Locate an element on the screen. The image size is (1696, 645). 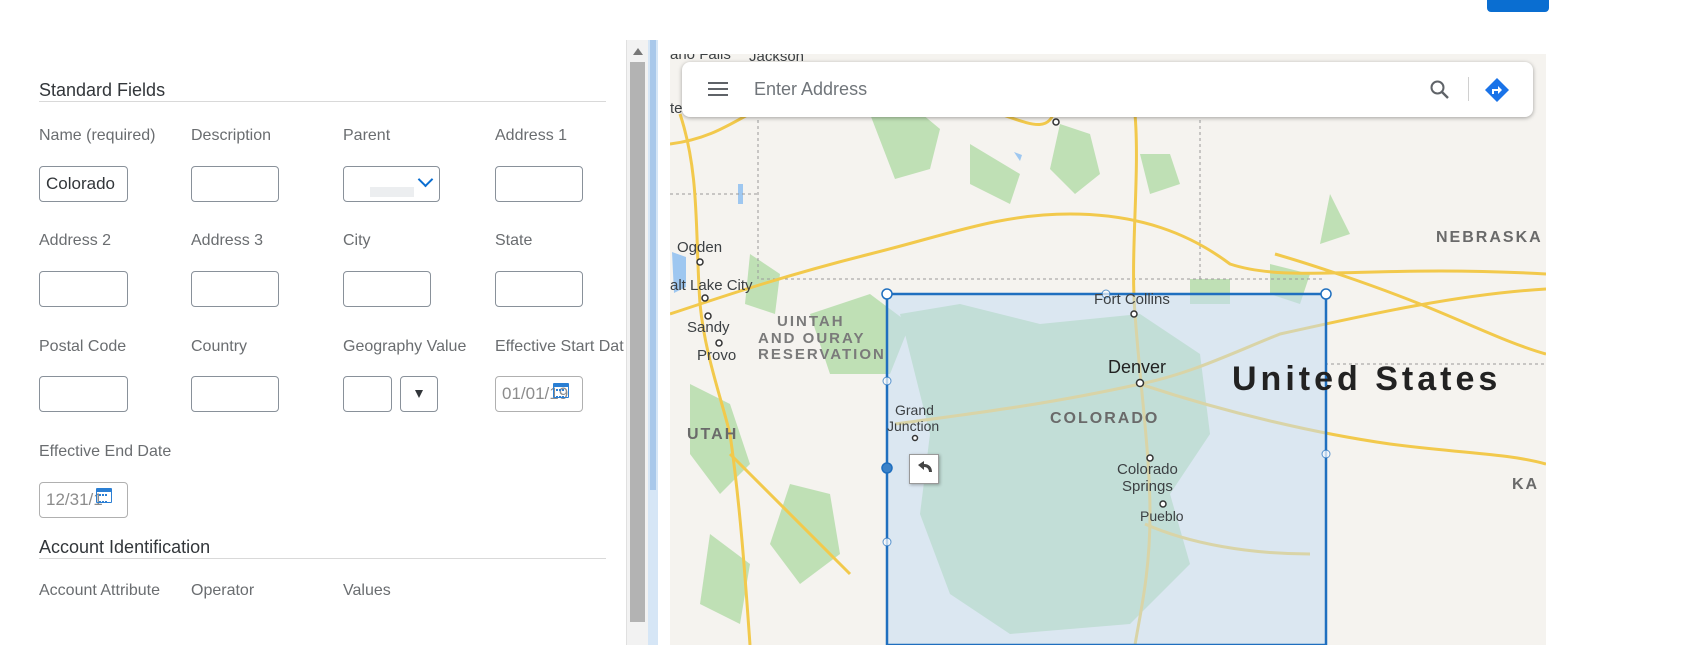
operator-column: Operator is located at coordinates (223, 590).